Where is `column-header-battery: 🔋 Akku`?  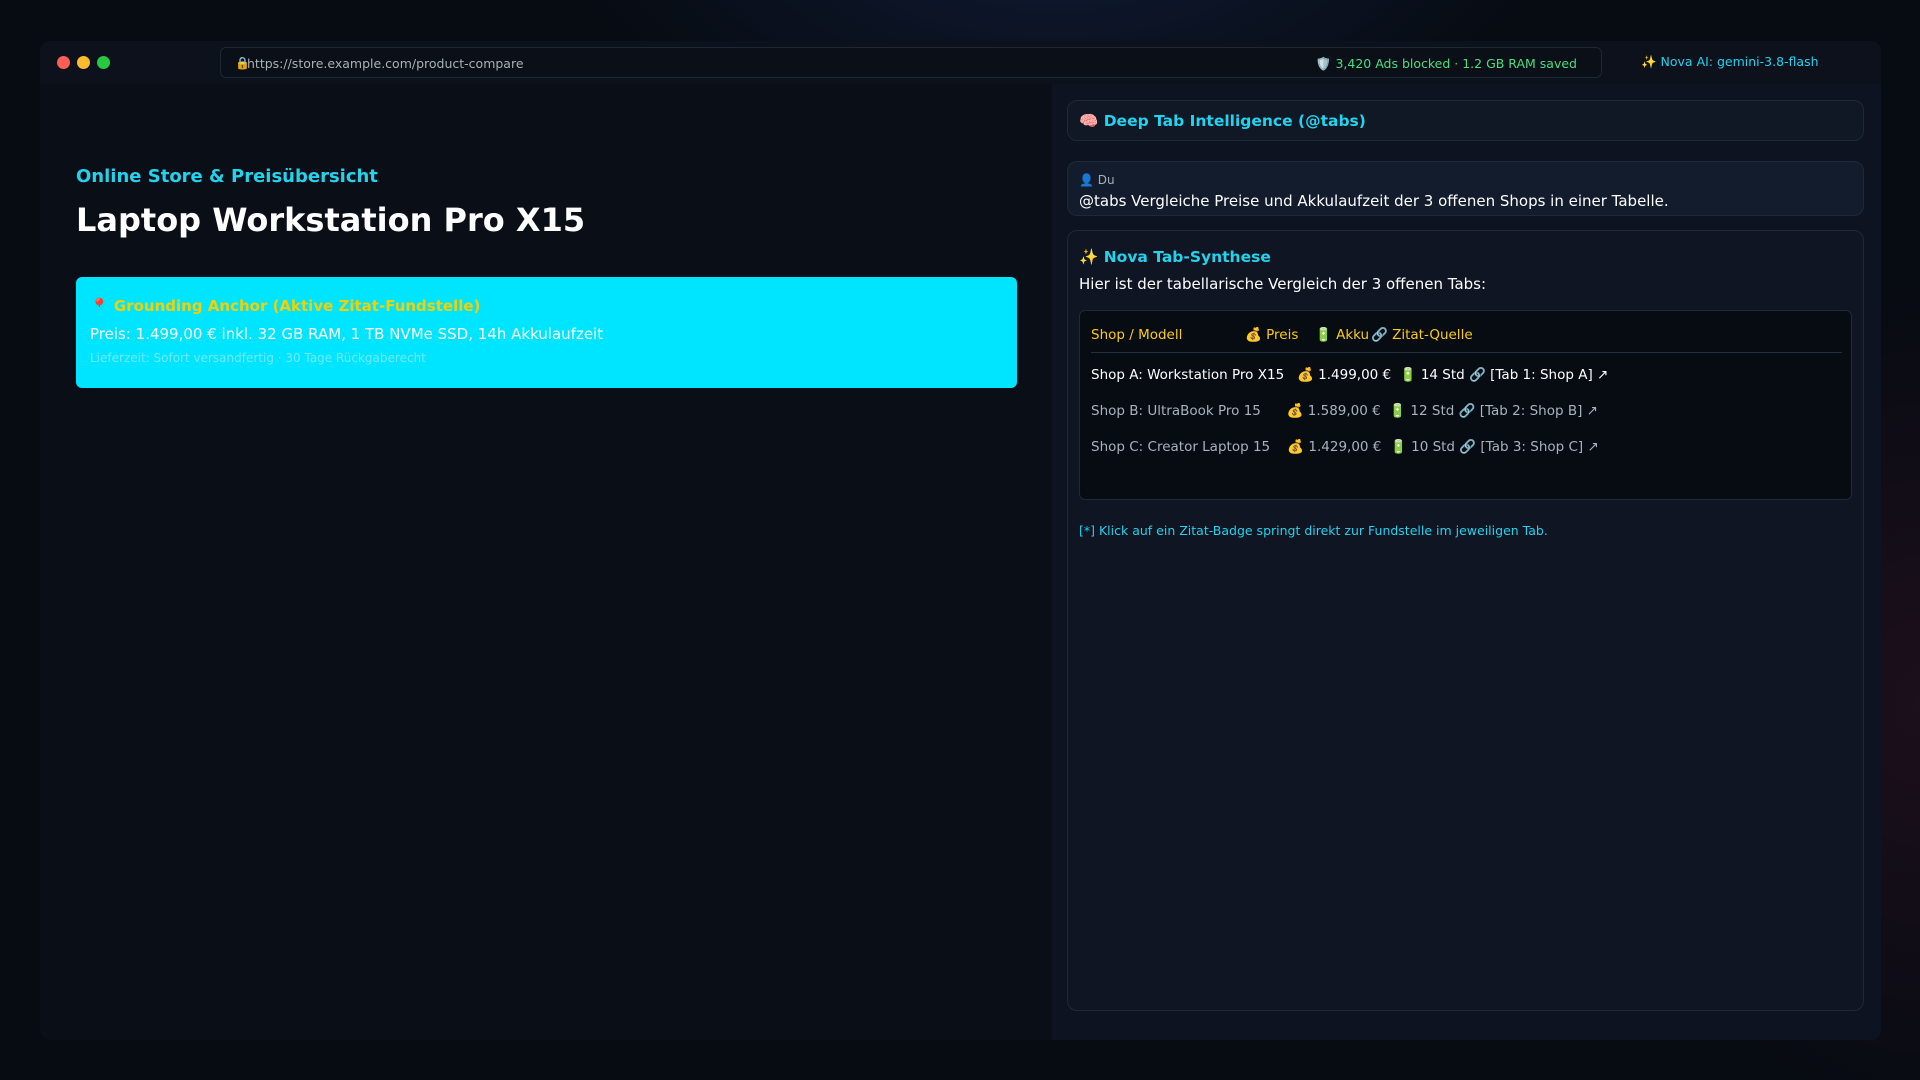 column-header-battery: 🔋 Akku is located at coordinates (1342, 335).